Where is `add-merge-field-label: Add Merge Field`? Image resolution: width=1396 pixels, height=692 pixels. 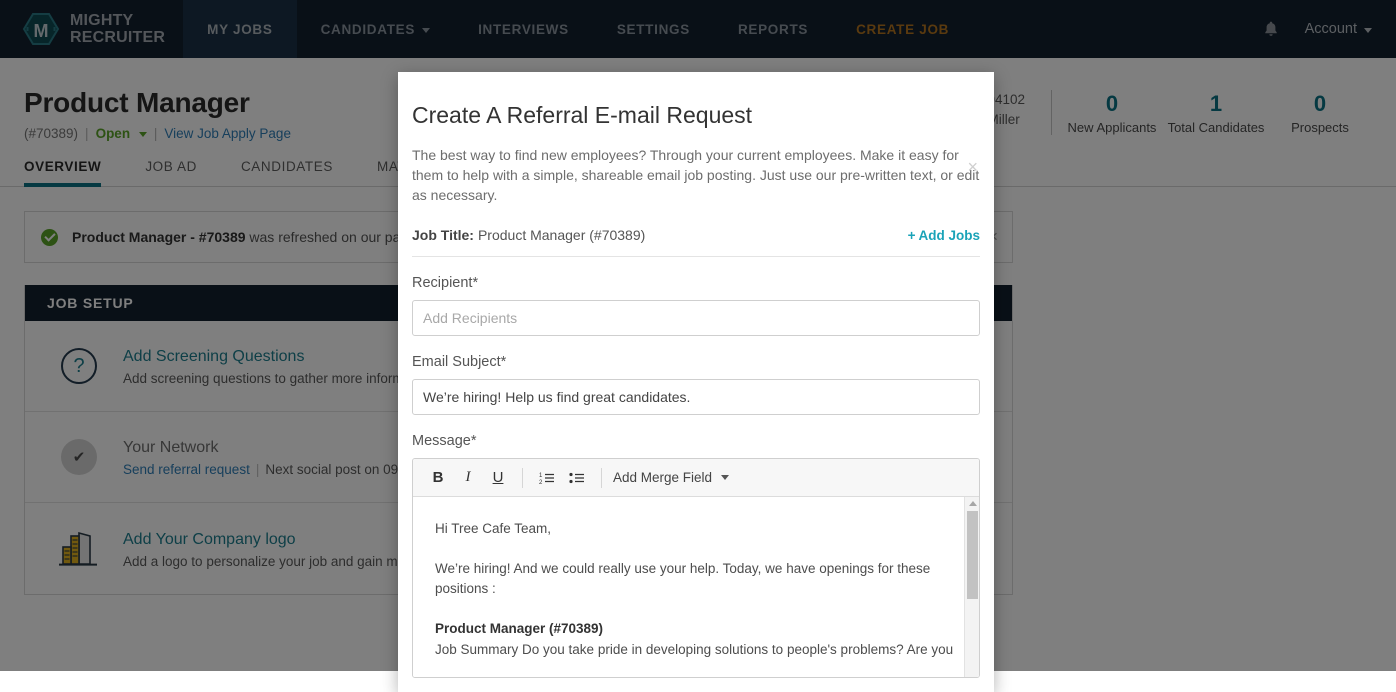 add-merge-field-label: Add Merge Field is located at coordinates (662, 477).